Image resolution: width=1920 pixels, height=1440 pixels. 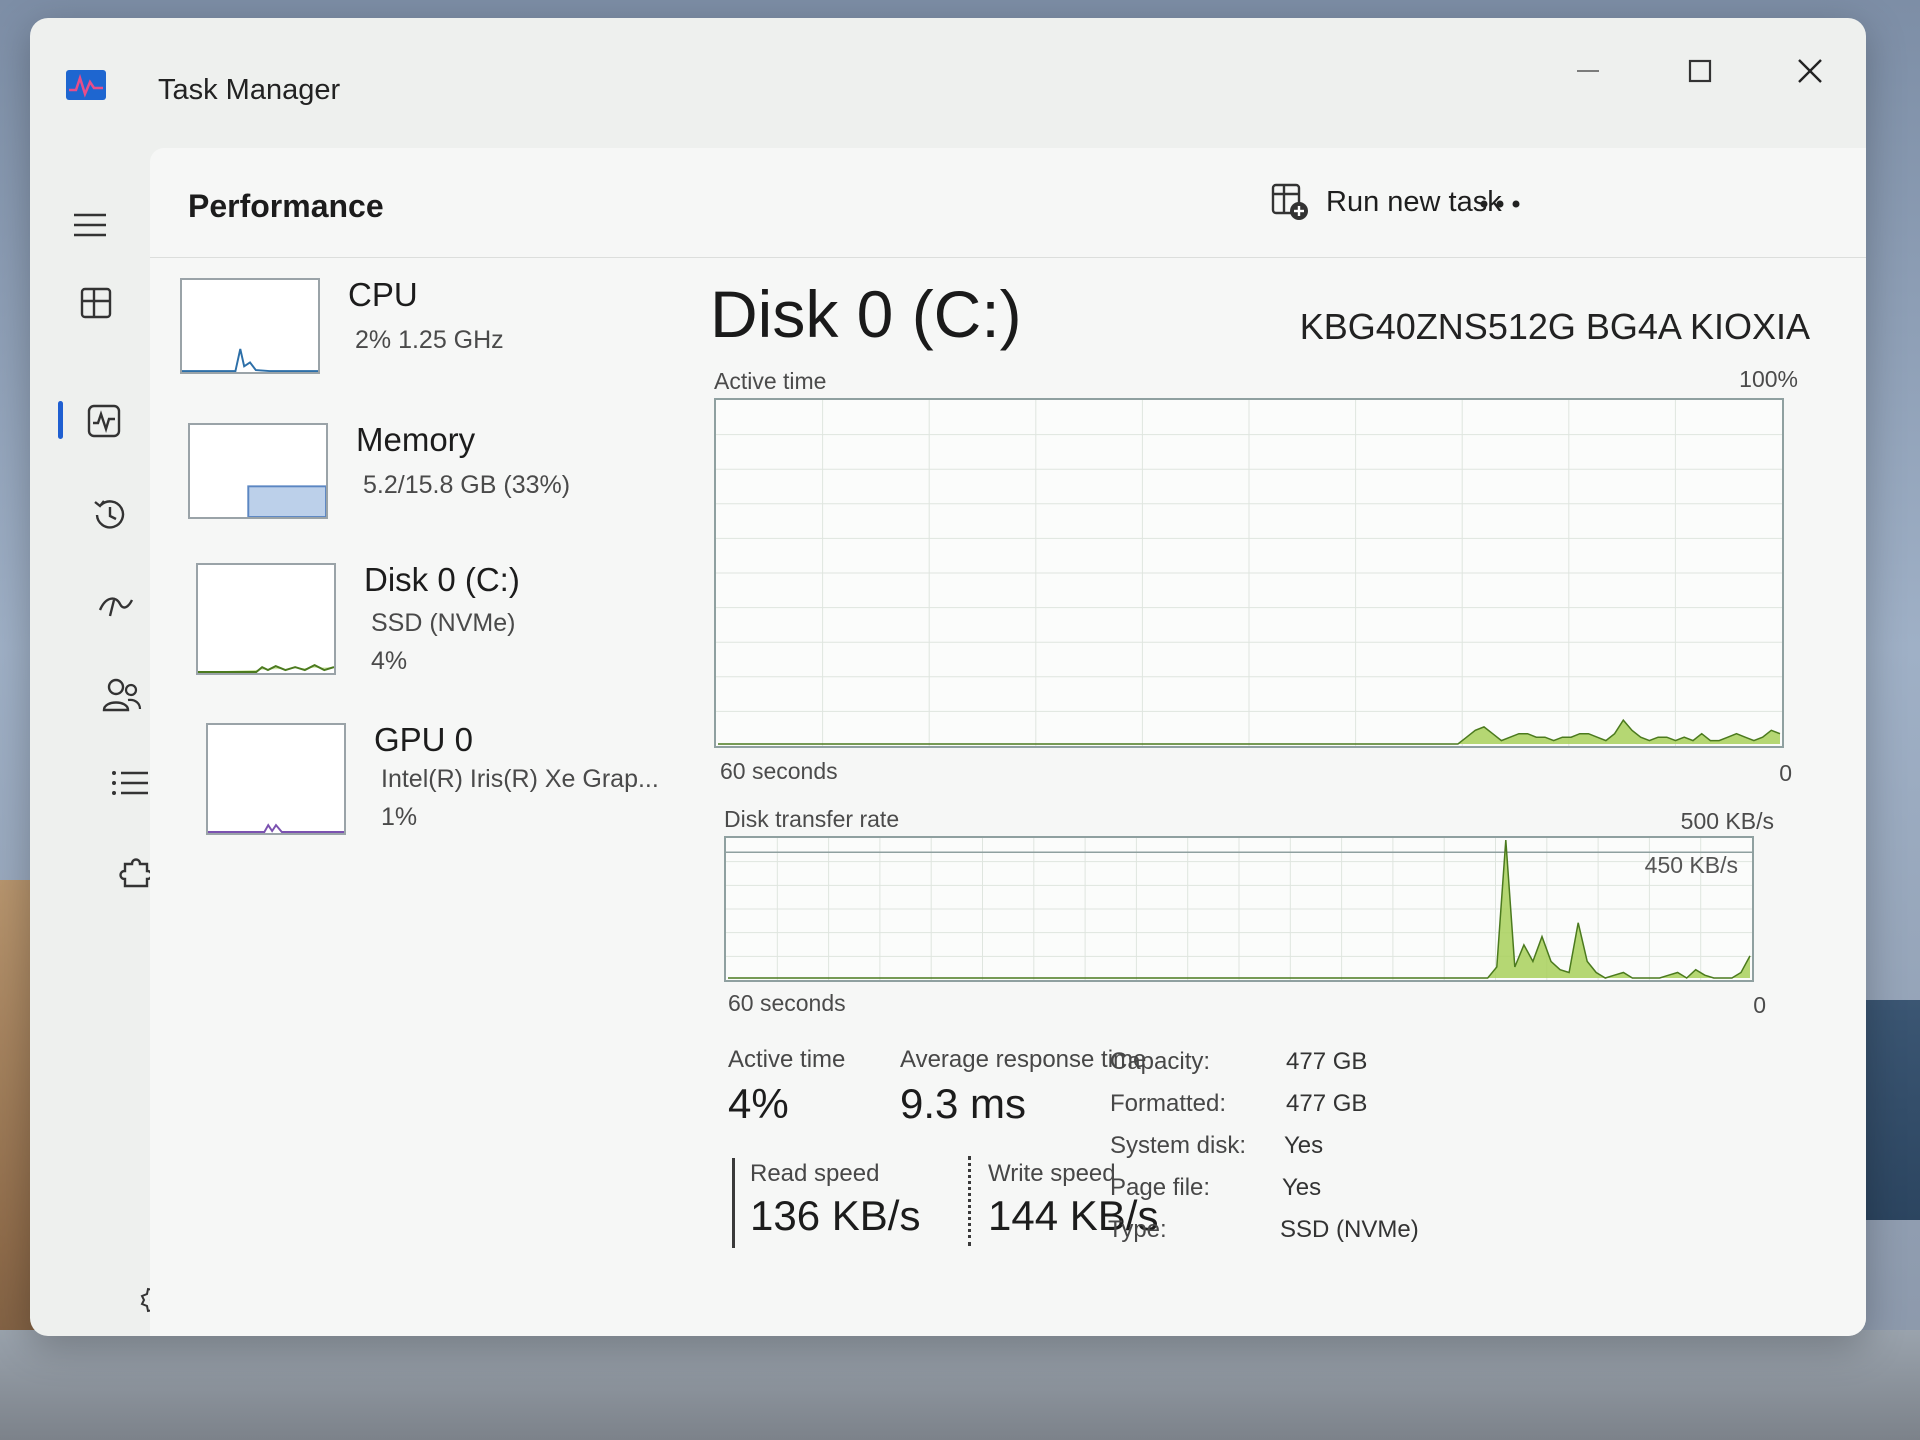 I want to click on device-detail: 5.2/15.8 GB (33%), so click(x=467, y=485).